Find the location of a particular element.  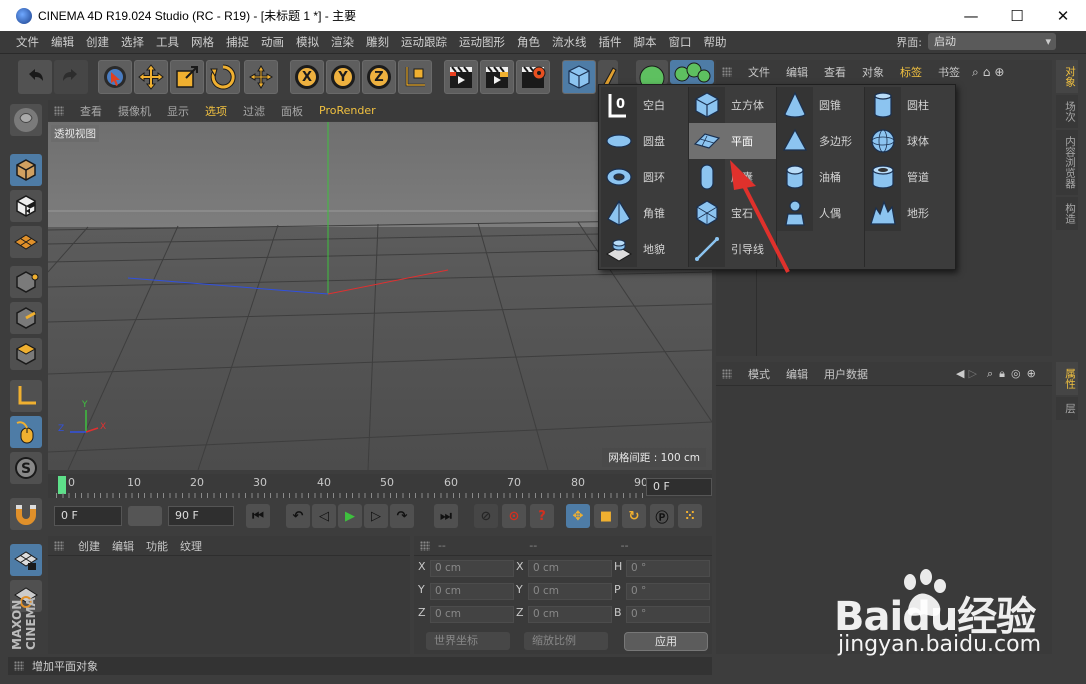

workplane-mode-button is located at coordinates (26, 242).